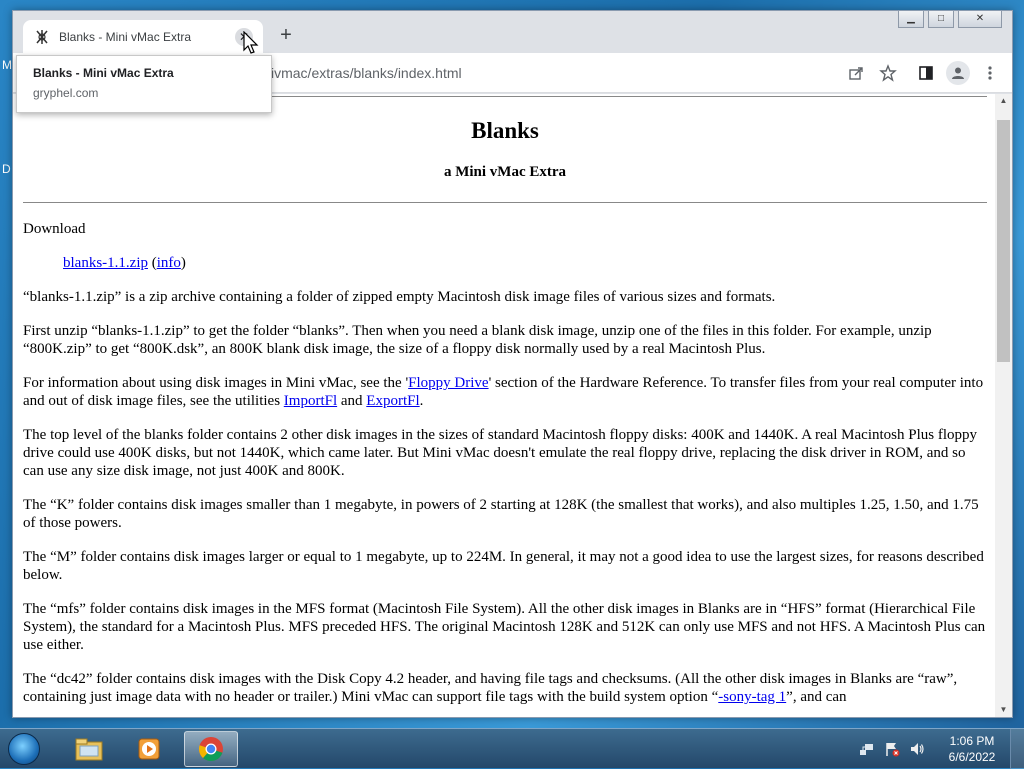 The image size is (1024, 769). I want to click on new-tab-button: +, so click(286, 36).